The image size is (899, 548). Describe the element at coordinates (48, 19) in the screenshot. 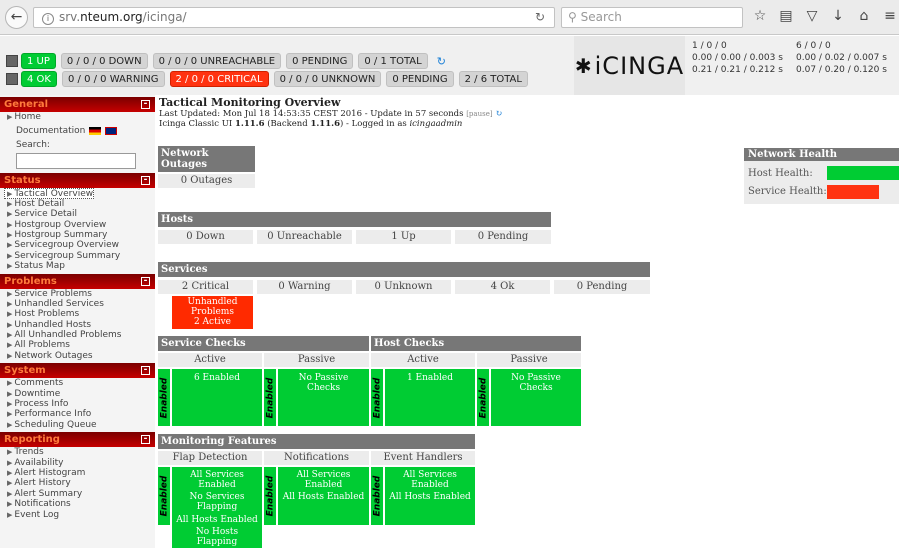

I see `info-icon: i` at that location.